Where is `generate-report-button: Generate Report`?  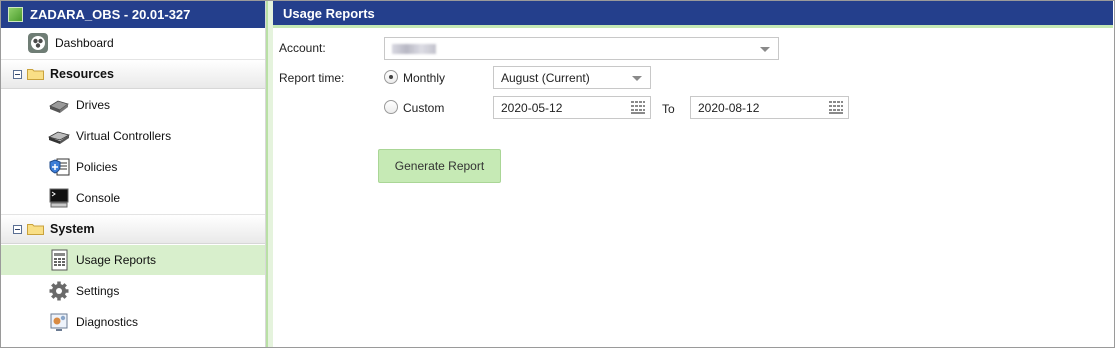
generate-report-button: Generate Report is located at coordinates (439, 166).